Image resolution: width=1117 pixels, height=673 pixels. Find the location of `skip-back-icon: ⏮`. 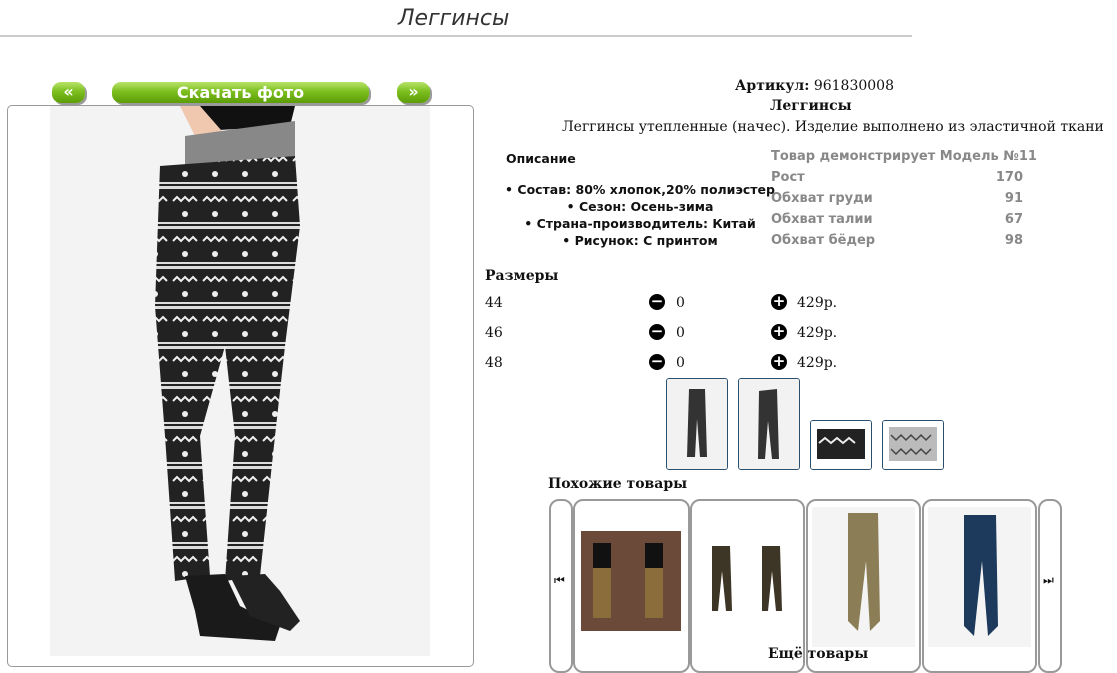

skip-back-icon: ⏮ is located at coordinates (559, 580).